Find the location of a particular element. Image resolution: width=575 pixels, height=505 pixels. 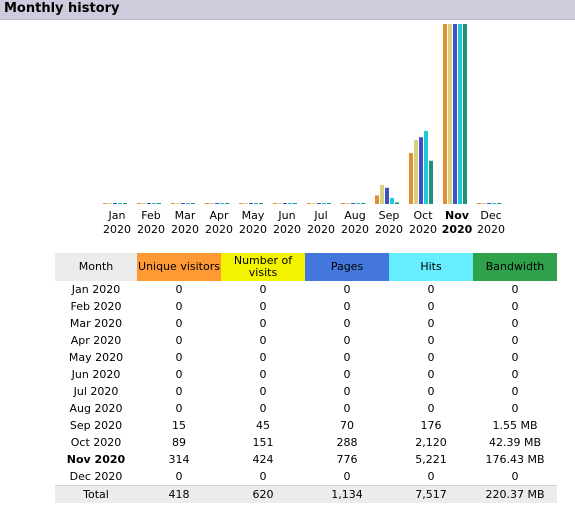

x-tick-month-label: May is located at coordinates (253, 215).